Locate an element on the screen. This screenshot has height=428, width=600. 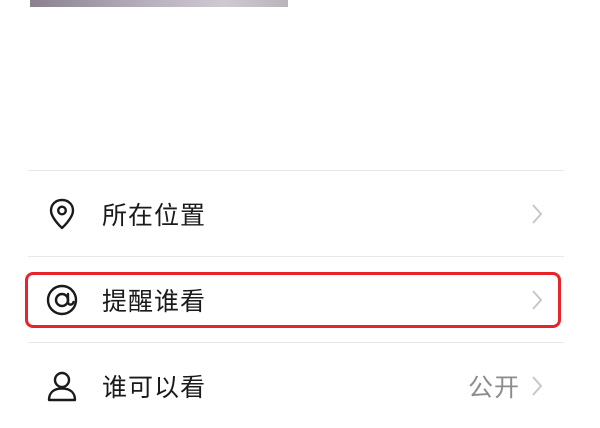
mention-label: 提醒谁看 is located at coordinates (154, 301).